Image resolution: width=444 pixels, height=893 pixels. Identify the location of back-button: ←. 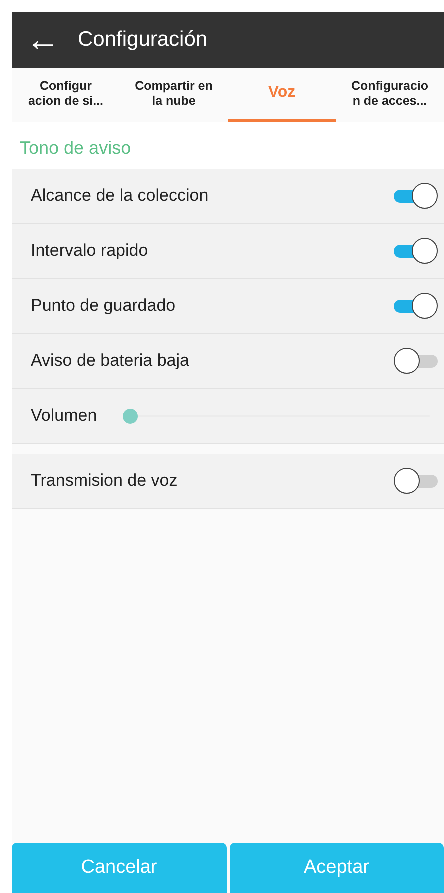
(43, 40).